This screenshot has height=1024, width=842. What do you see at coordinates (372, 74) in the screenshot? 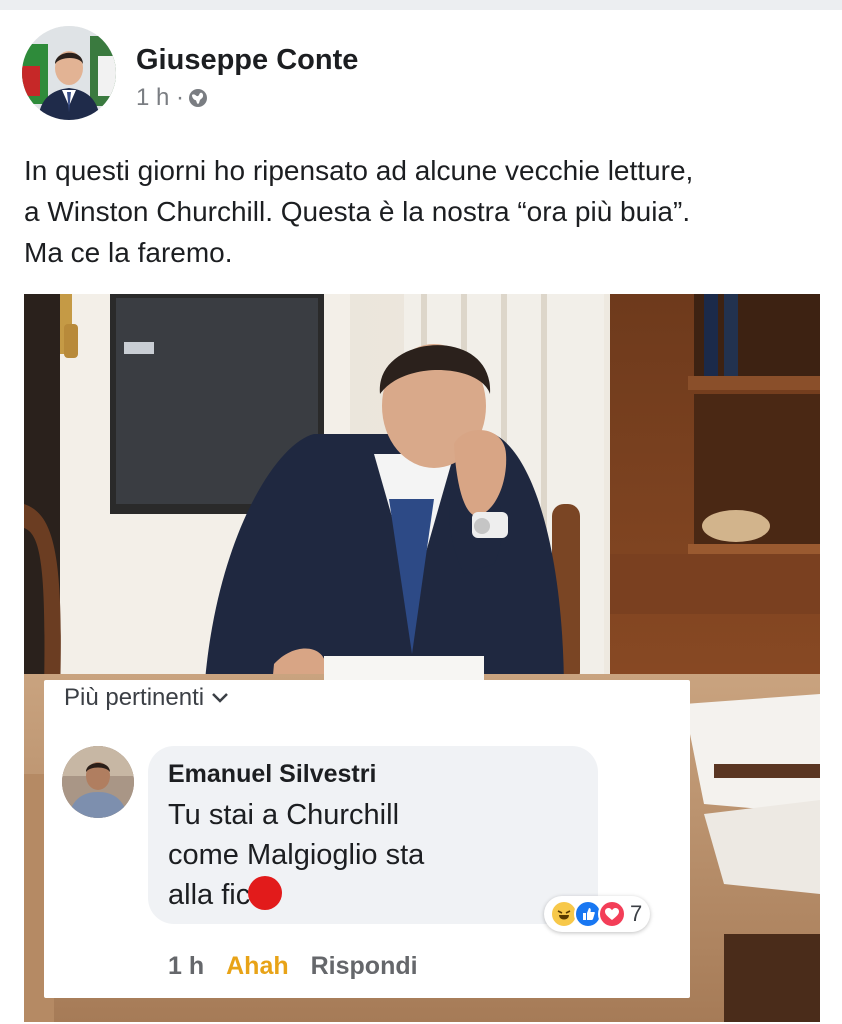
I see `post-header: Giuseppe Conte 1 h ·` at bounding box center [372, 74].